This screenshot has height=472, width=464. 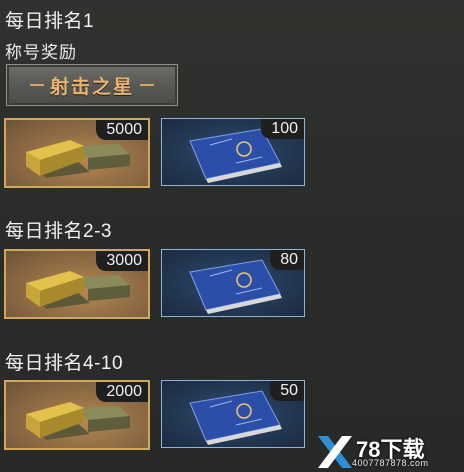 I want to click on reward-item-certificate: 80, so click(x=233, y=283).